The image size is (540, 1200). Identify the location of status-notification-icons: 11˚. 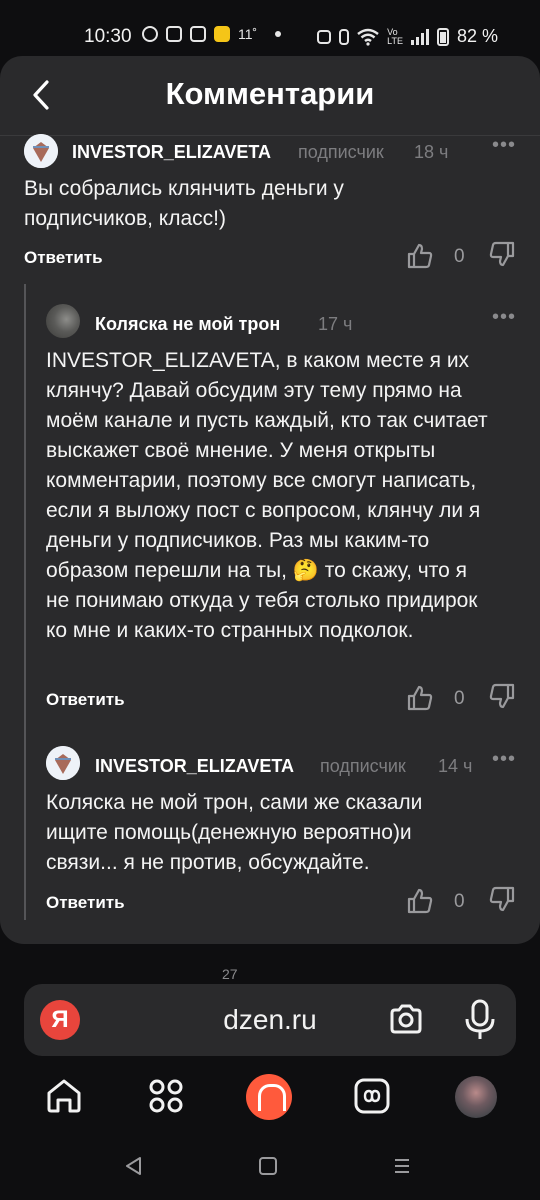
(212, 34).